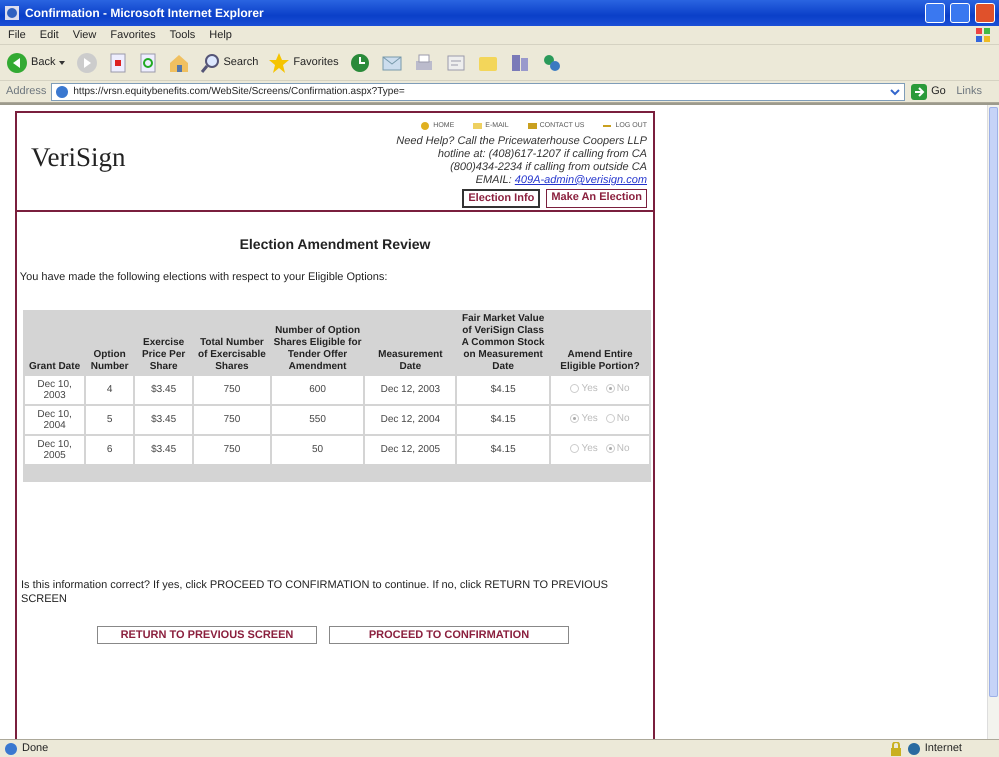 Image resolution: width=999 pixels, height=757 pixels. What do you see at coordinates (183, 35) in the screenshot?
I see `menu-item: Tools` at bounding box center [183, 35].